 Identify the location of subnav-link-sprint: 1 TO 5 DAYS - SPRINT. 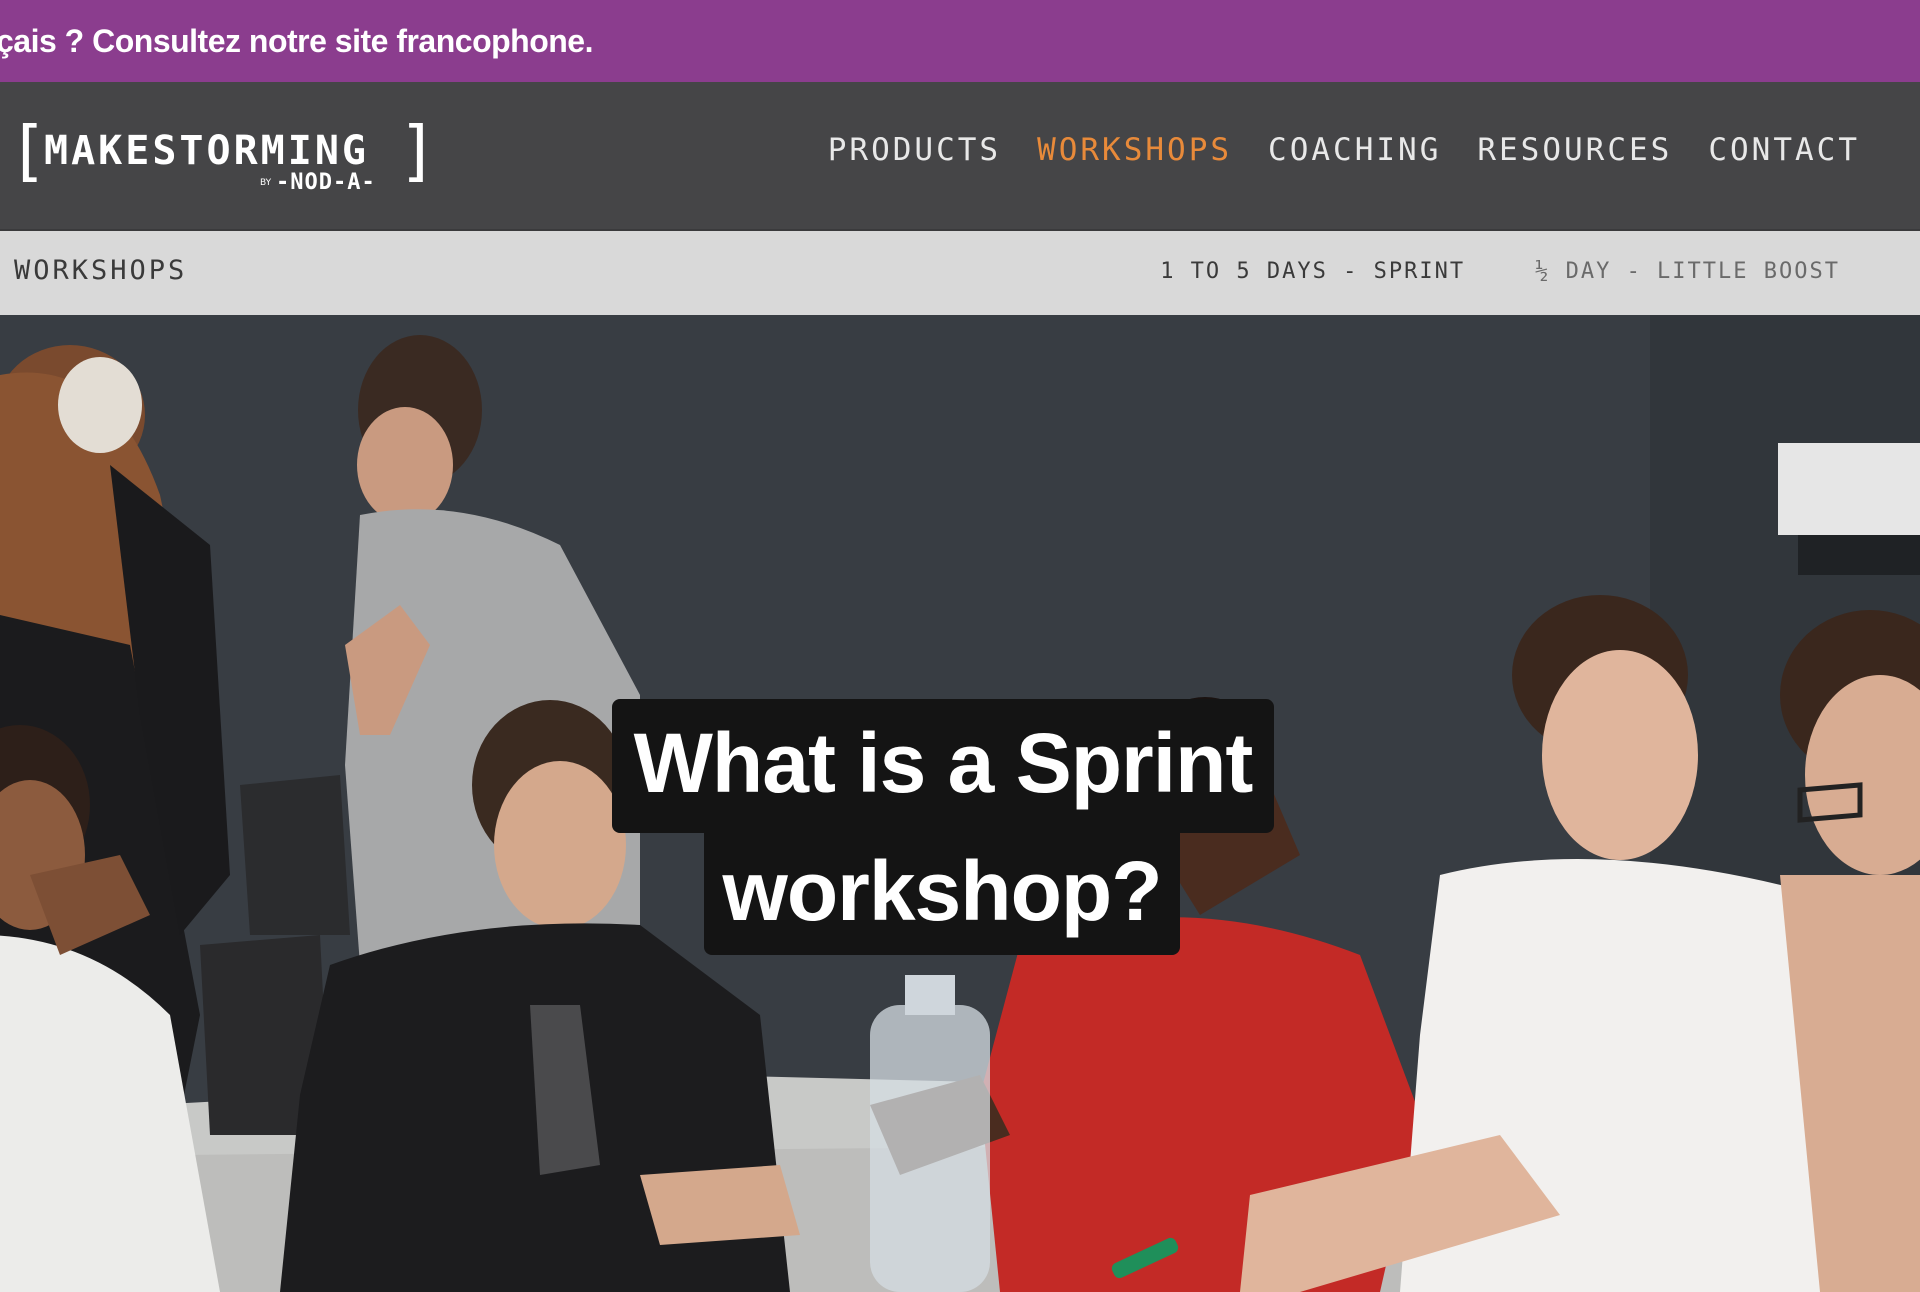
(1312, 271).